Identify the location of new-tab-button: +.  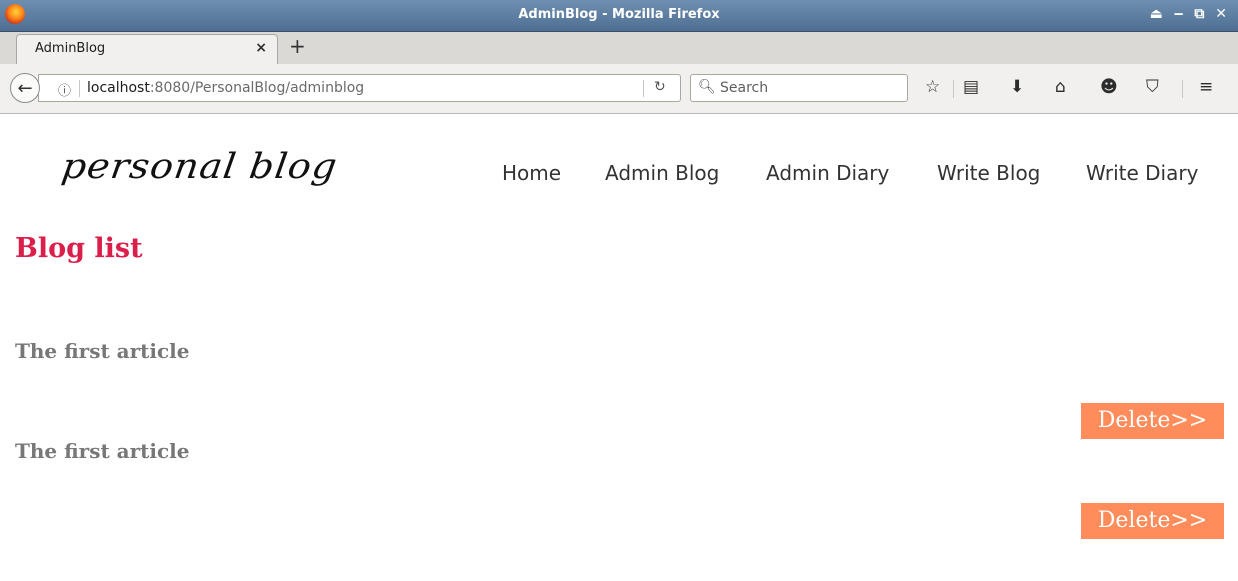
(297, 46).